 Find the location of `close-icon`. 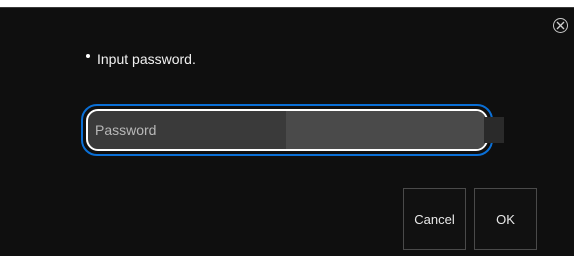

close-icon is located at coordinates (560, 25).